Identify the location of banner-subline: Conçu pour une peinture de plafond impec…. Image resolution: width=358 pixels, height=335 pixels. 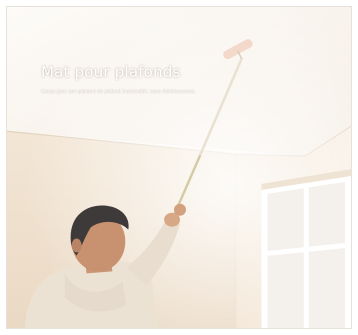
(118, 92).